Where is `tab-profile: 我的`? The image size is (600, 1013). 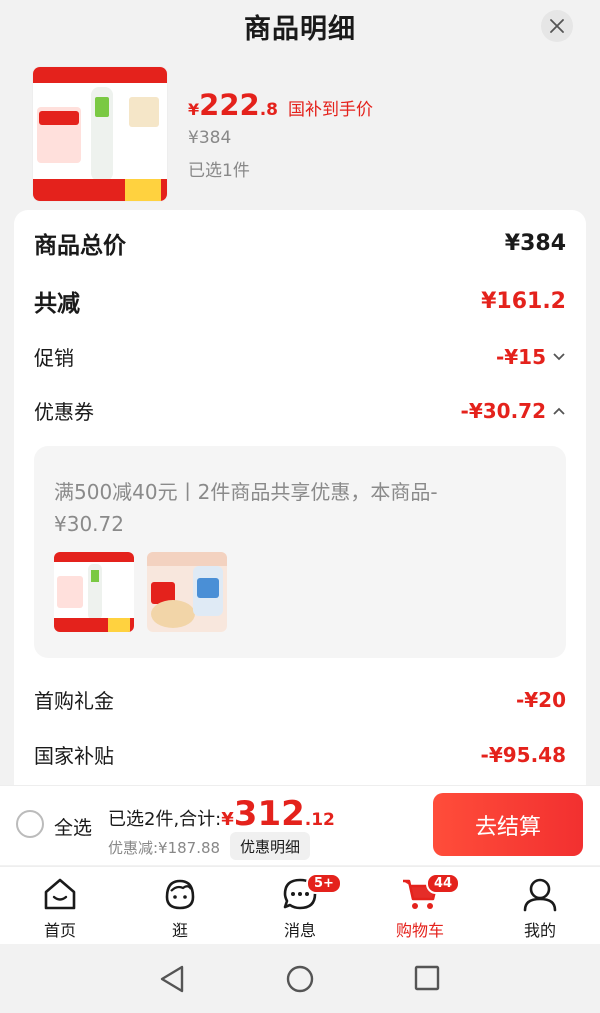
tab-profile: 我的 is located at coordinates (540, 908).